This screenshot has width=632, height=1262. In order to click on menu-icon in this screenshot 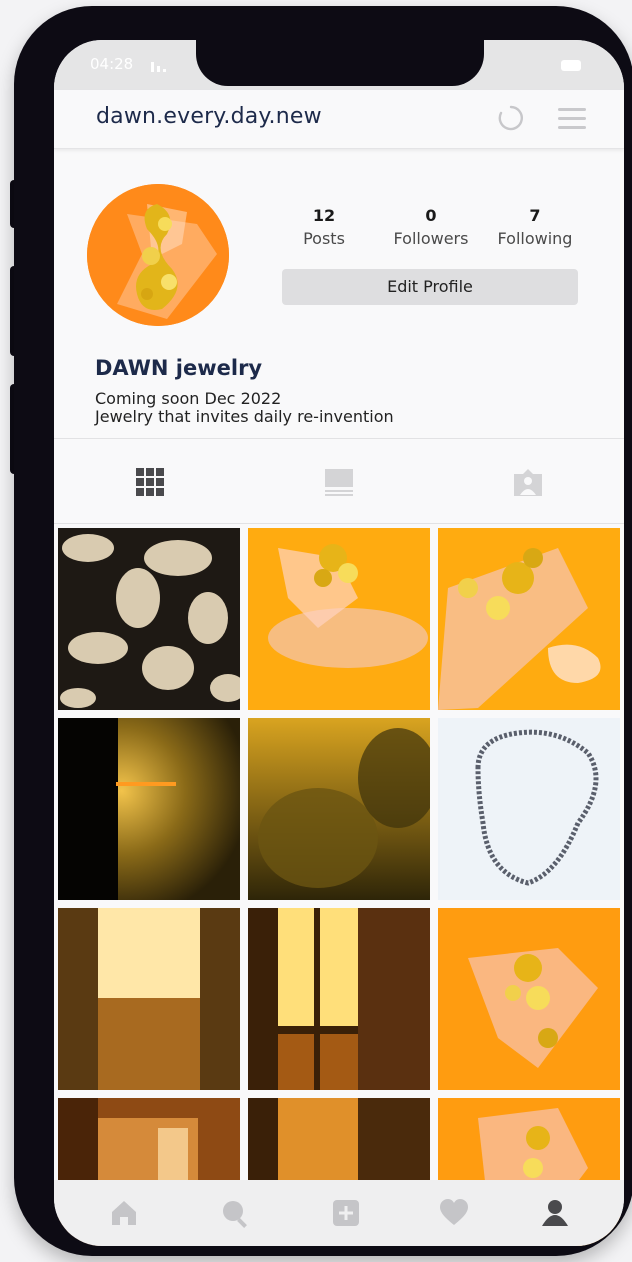, I will do `click(572, 119)`.